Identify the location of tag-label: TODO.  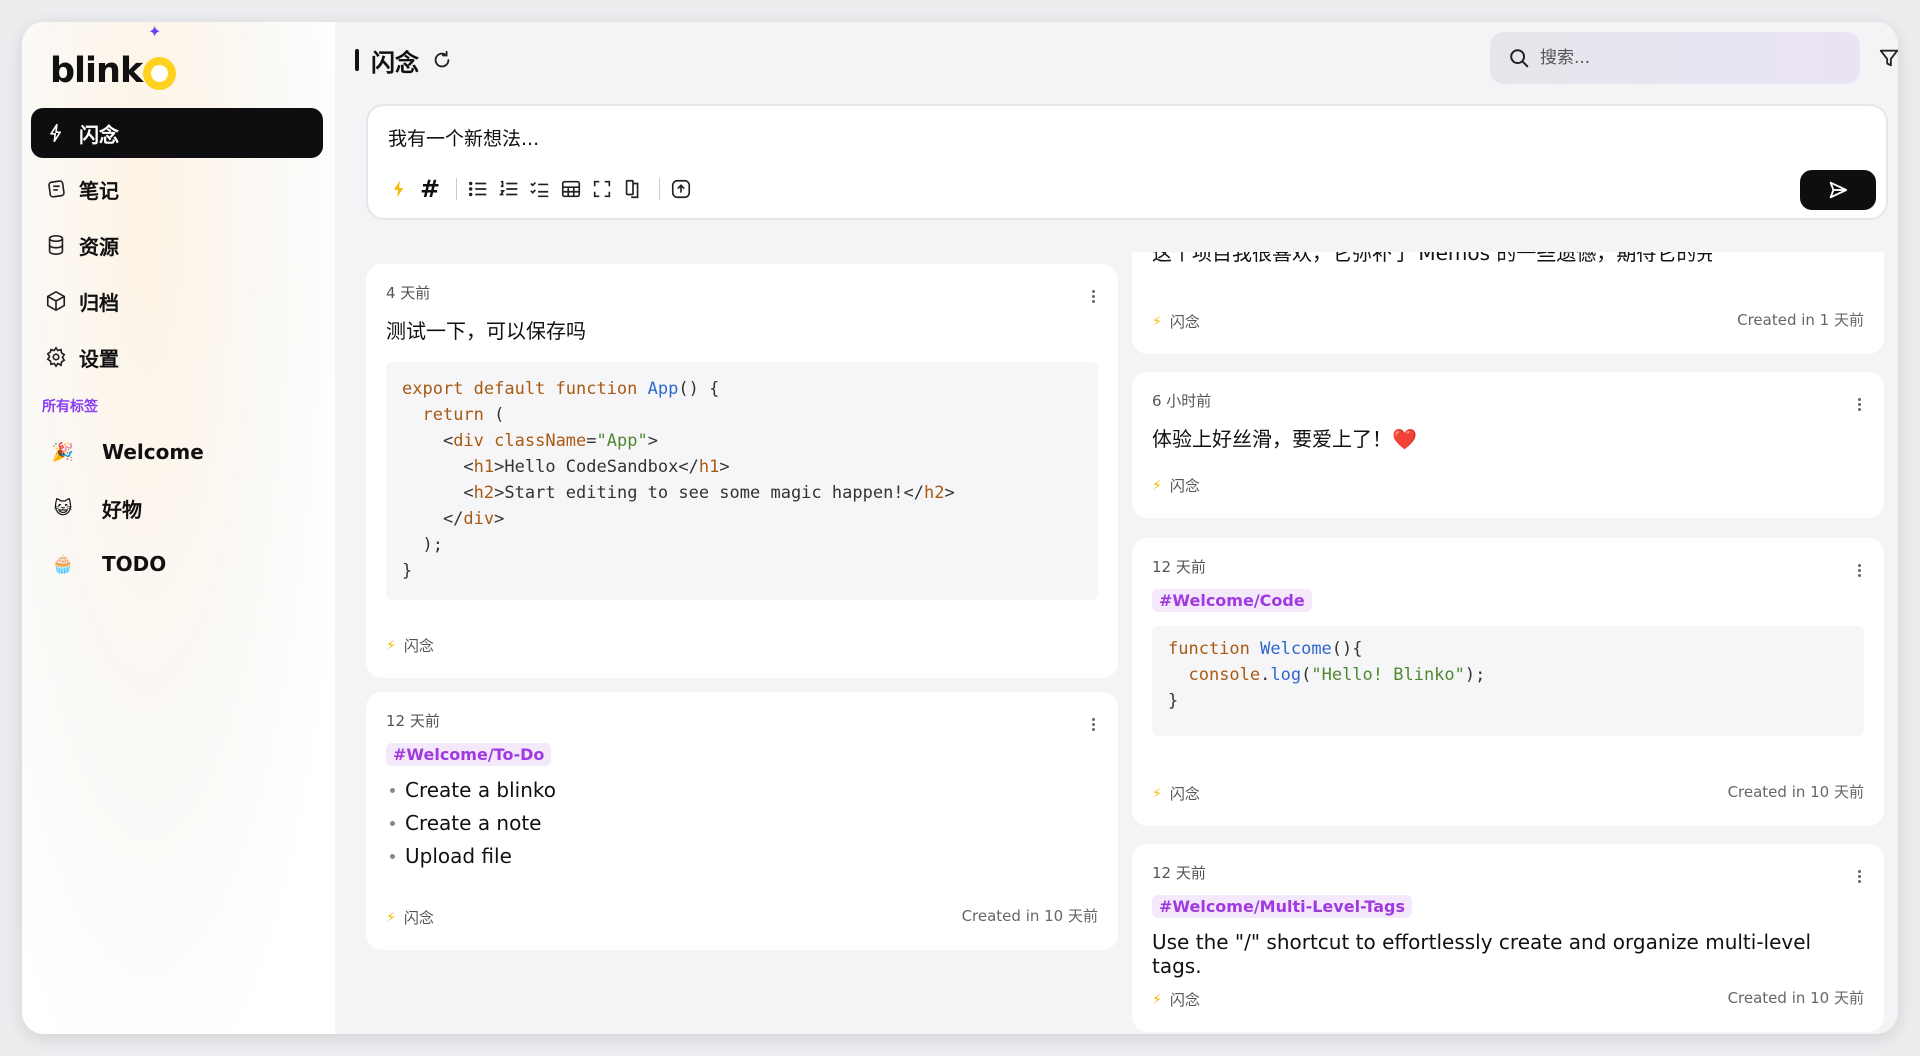
(134, 564).